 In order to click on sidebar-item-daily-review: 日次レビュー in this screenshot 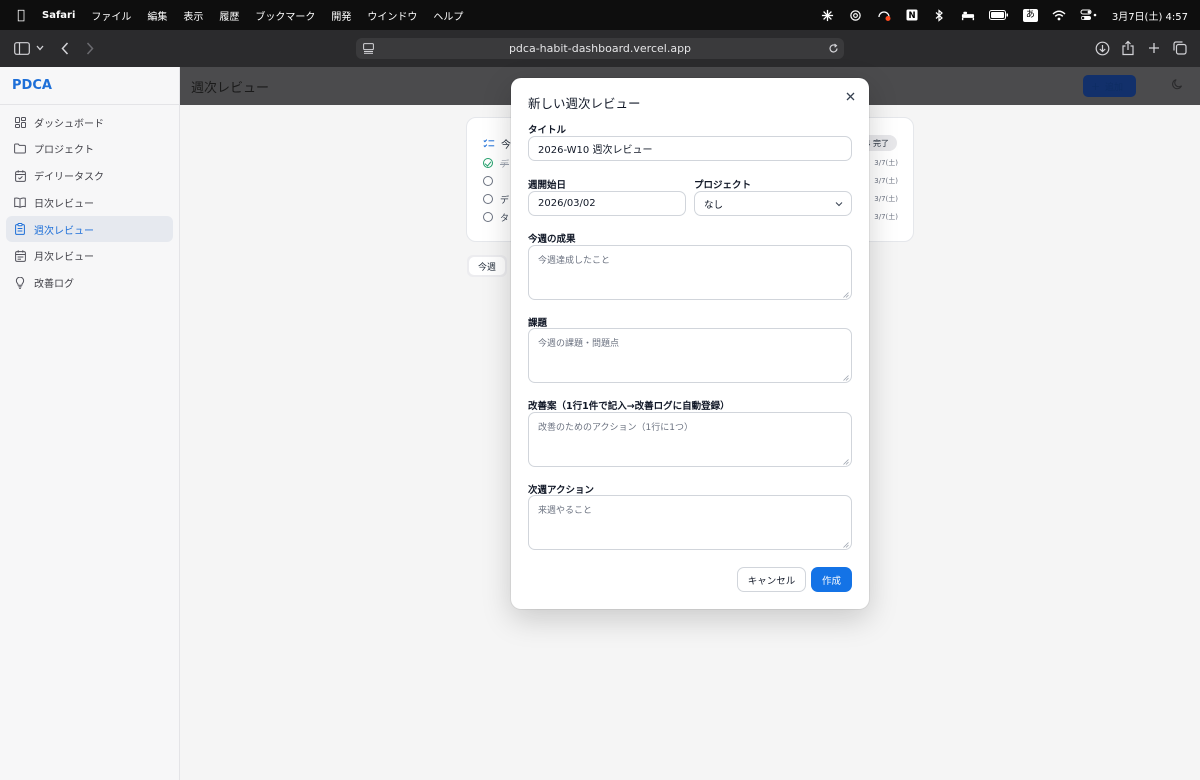, I will do `click(89, 202)`.